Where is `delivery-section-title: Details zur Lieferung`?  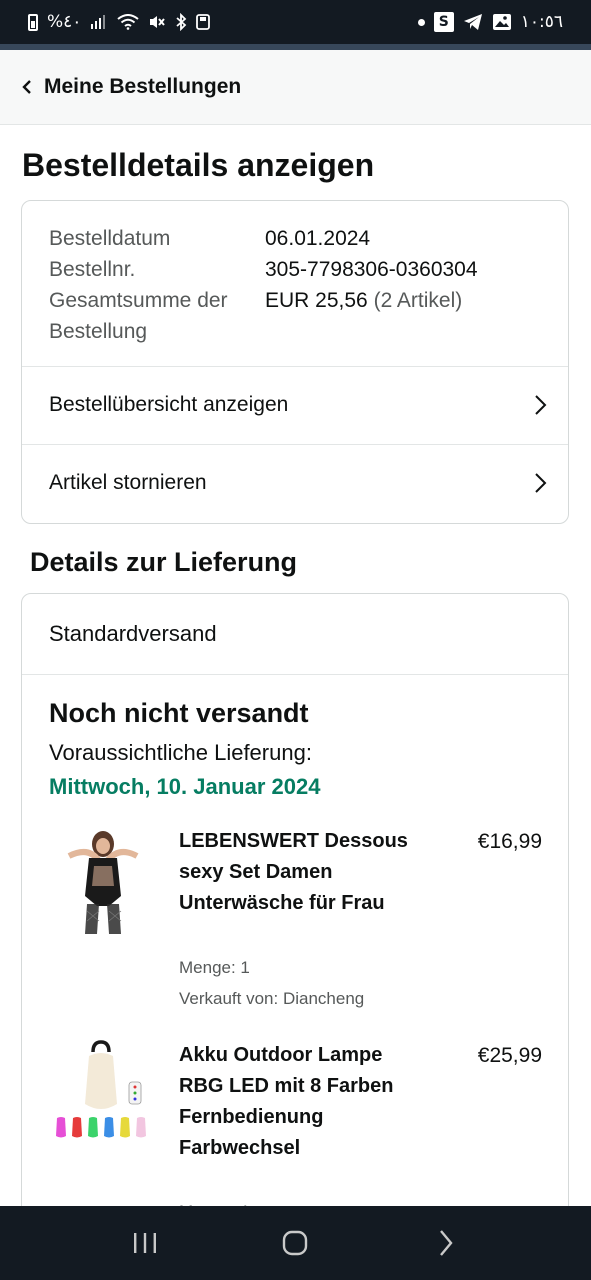 delivery-section-title: Details zur Lieferung is located at coordinates (164, 562).